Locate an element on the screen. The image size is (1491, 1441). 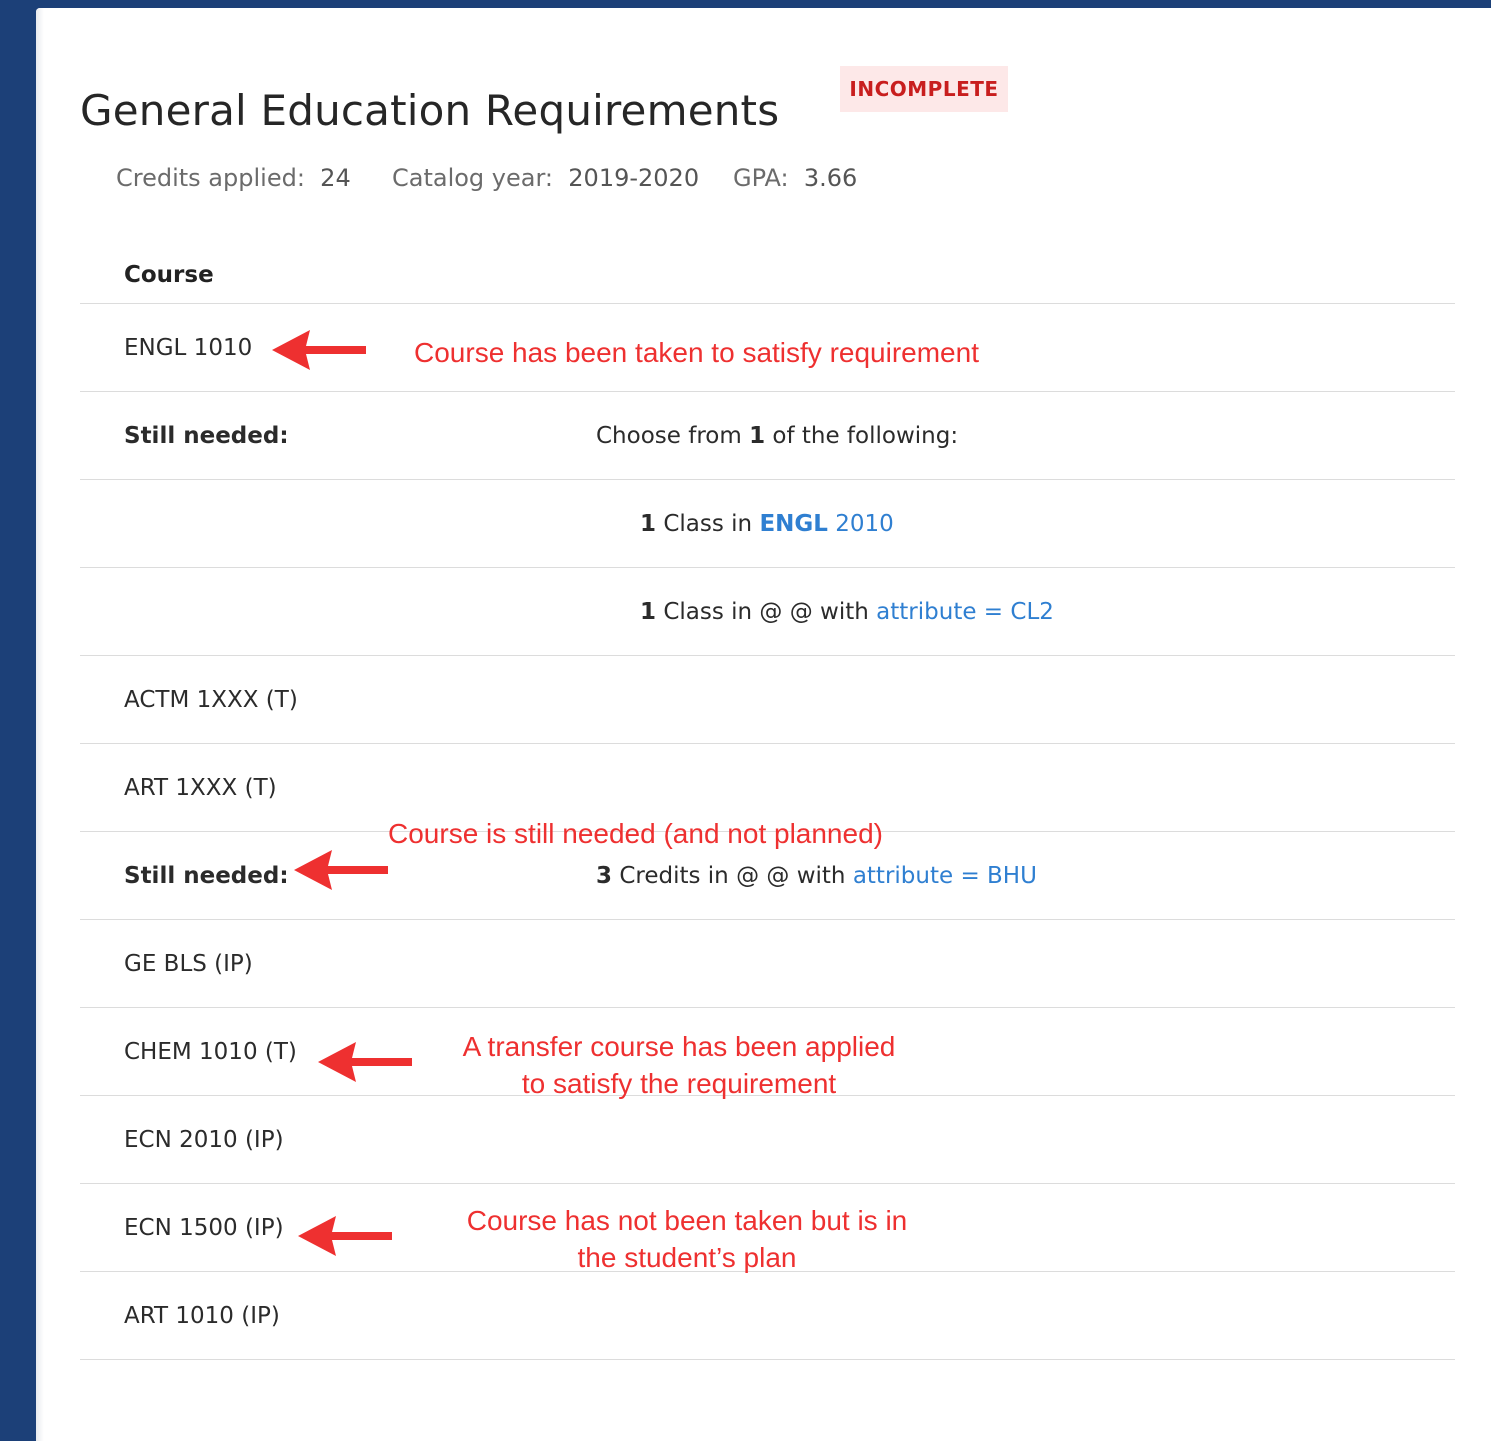
choose-from-text: Choose from 1 of the following: is located at coordinates (777, 435).